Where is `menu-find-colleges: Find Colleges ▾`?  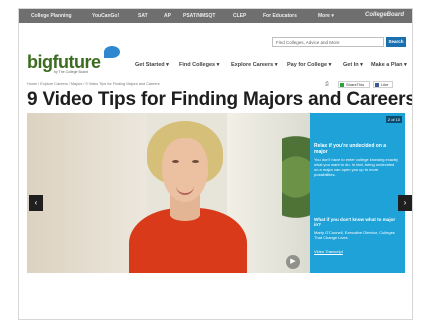 menu-find-colleges: Find Colleges ▾ is located at coordinates (199, 65).